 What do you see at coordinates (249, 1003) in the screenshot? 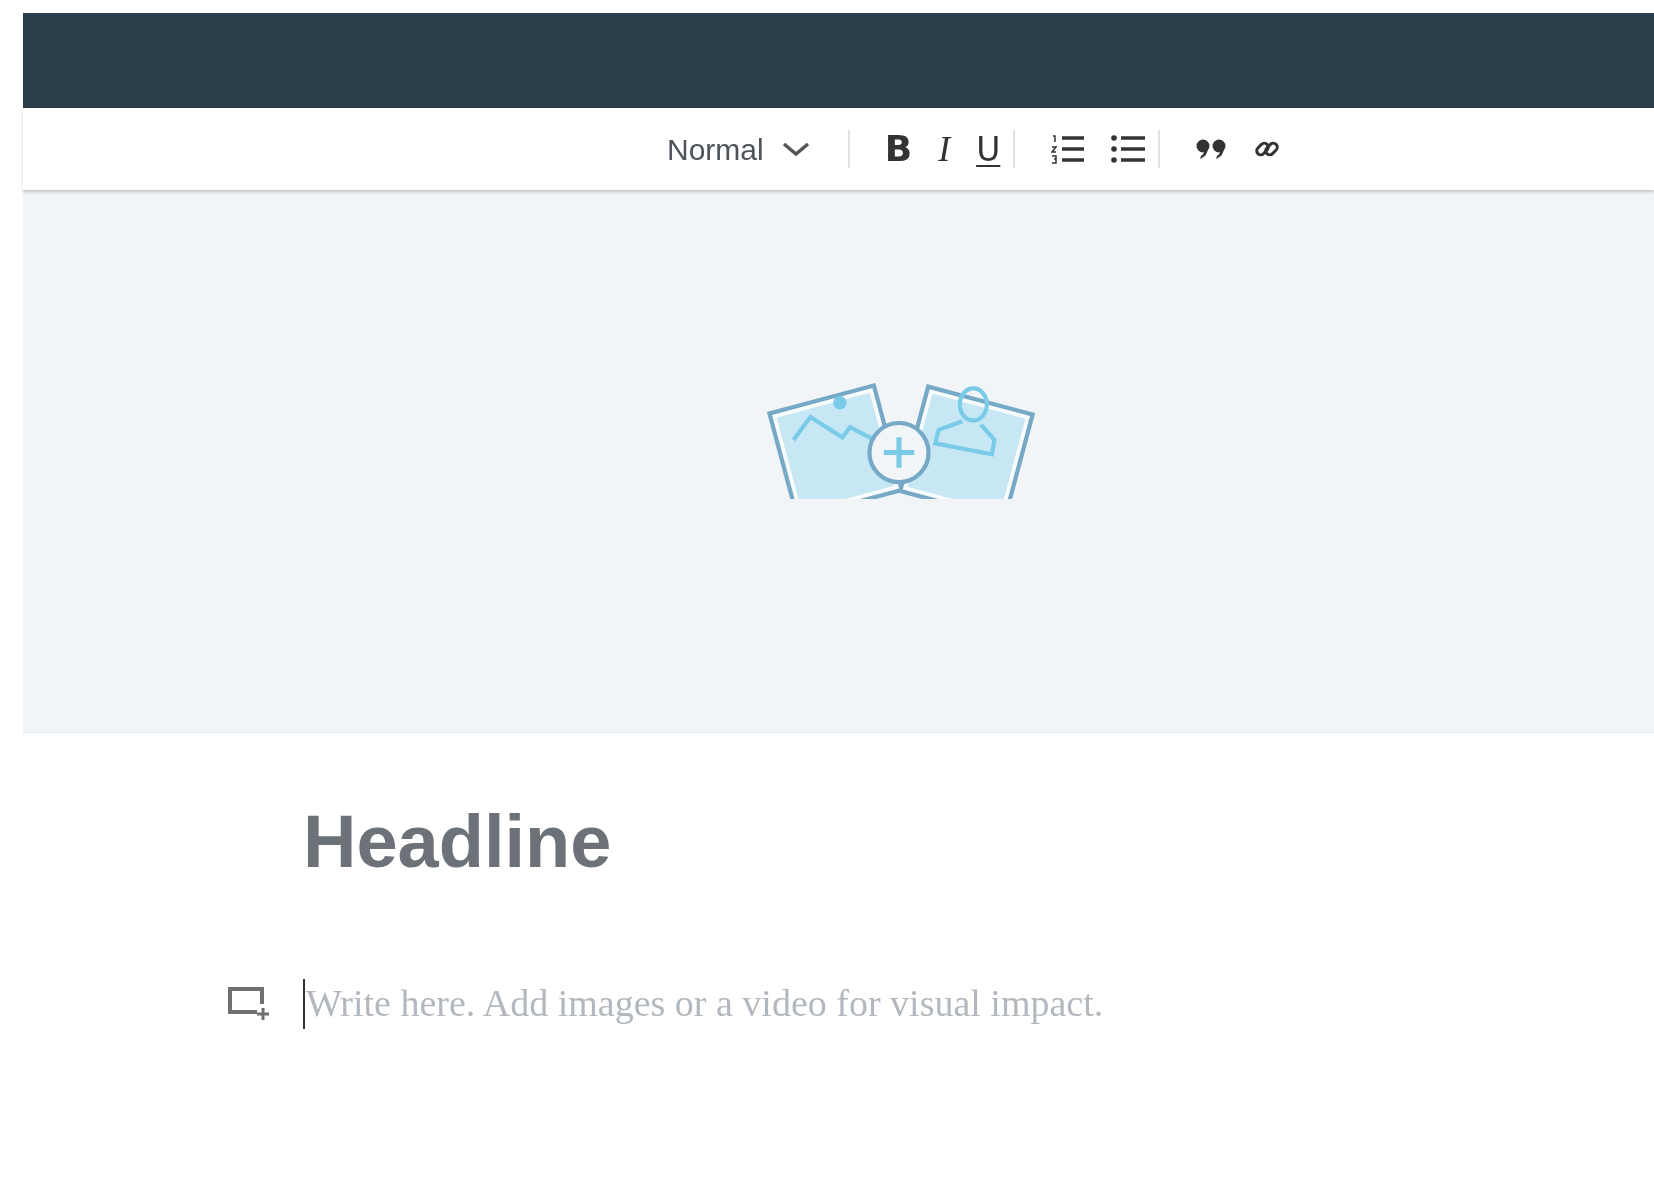
I see `add-media-icon` at bounding box center [249, 1003].